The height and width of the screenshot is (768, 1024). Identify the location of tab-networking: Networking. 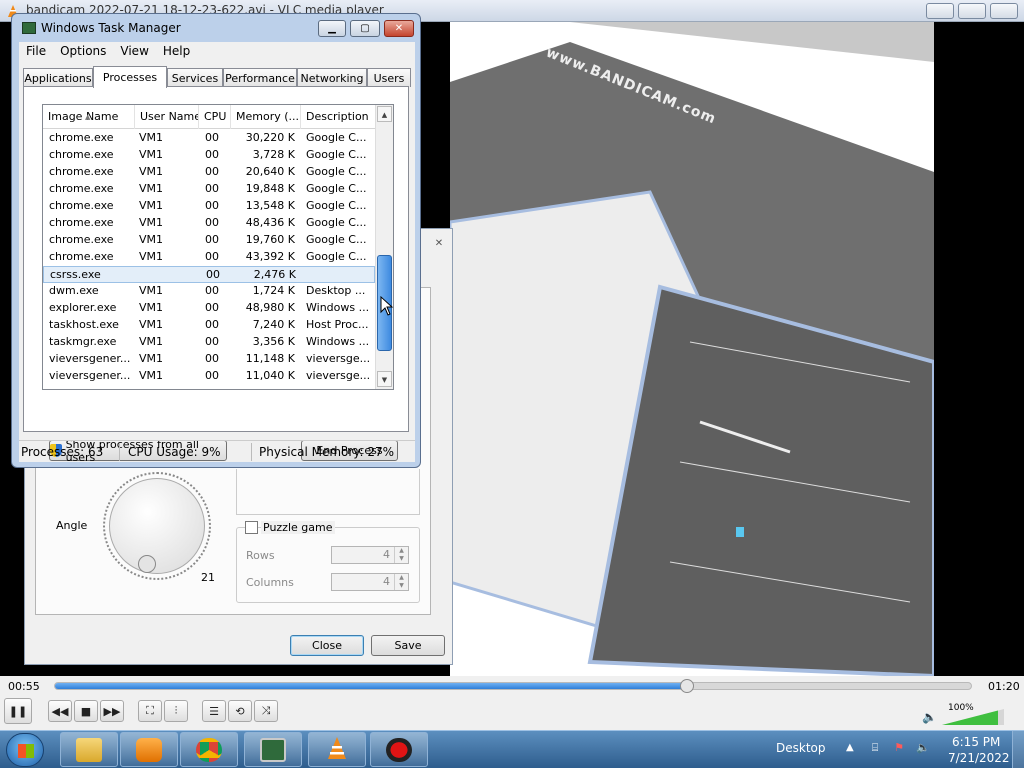
(332, 77).